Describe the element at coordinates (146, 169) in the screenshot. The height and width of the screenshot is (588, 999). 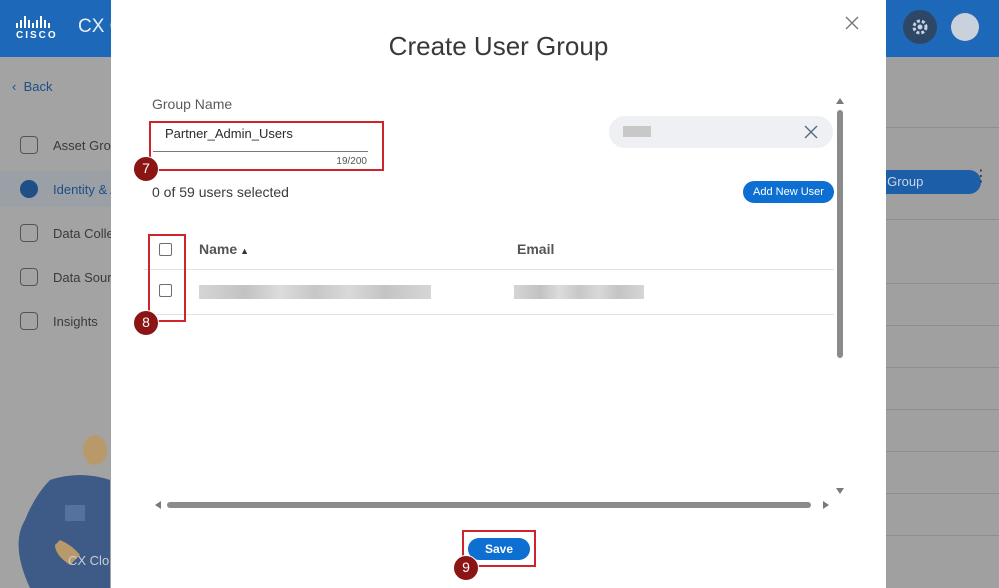
I see `step-badge-7: 7` at that location.